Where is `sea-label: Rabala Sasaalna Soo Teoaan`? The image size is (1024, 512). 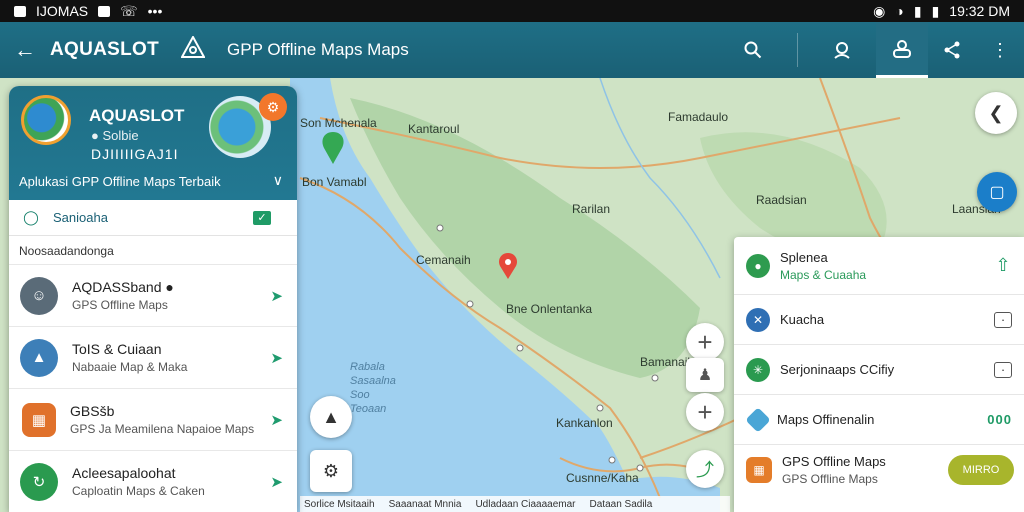
sea-label: Rabala Sasaalna Soo Teoaan is located at coordinates (373, 388).